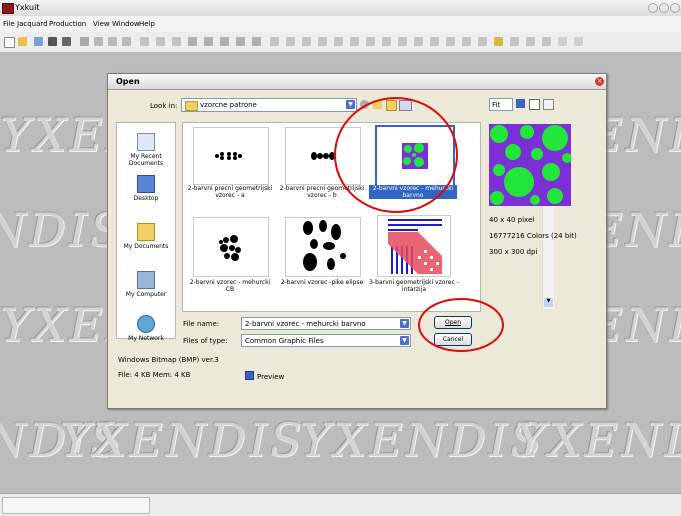  I want to click on info-icon, so click(548, 104).